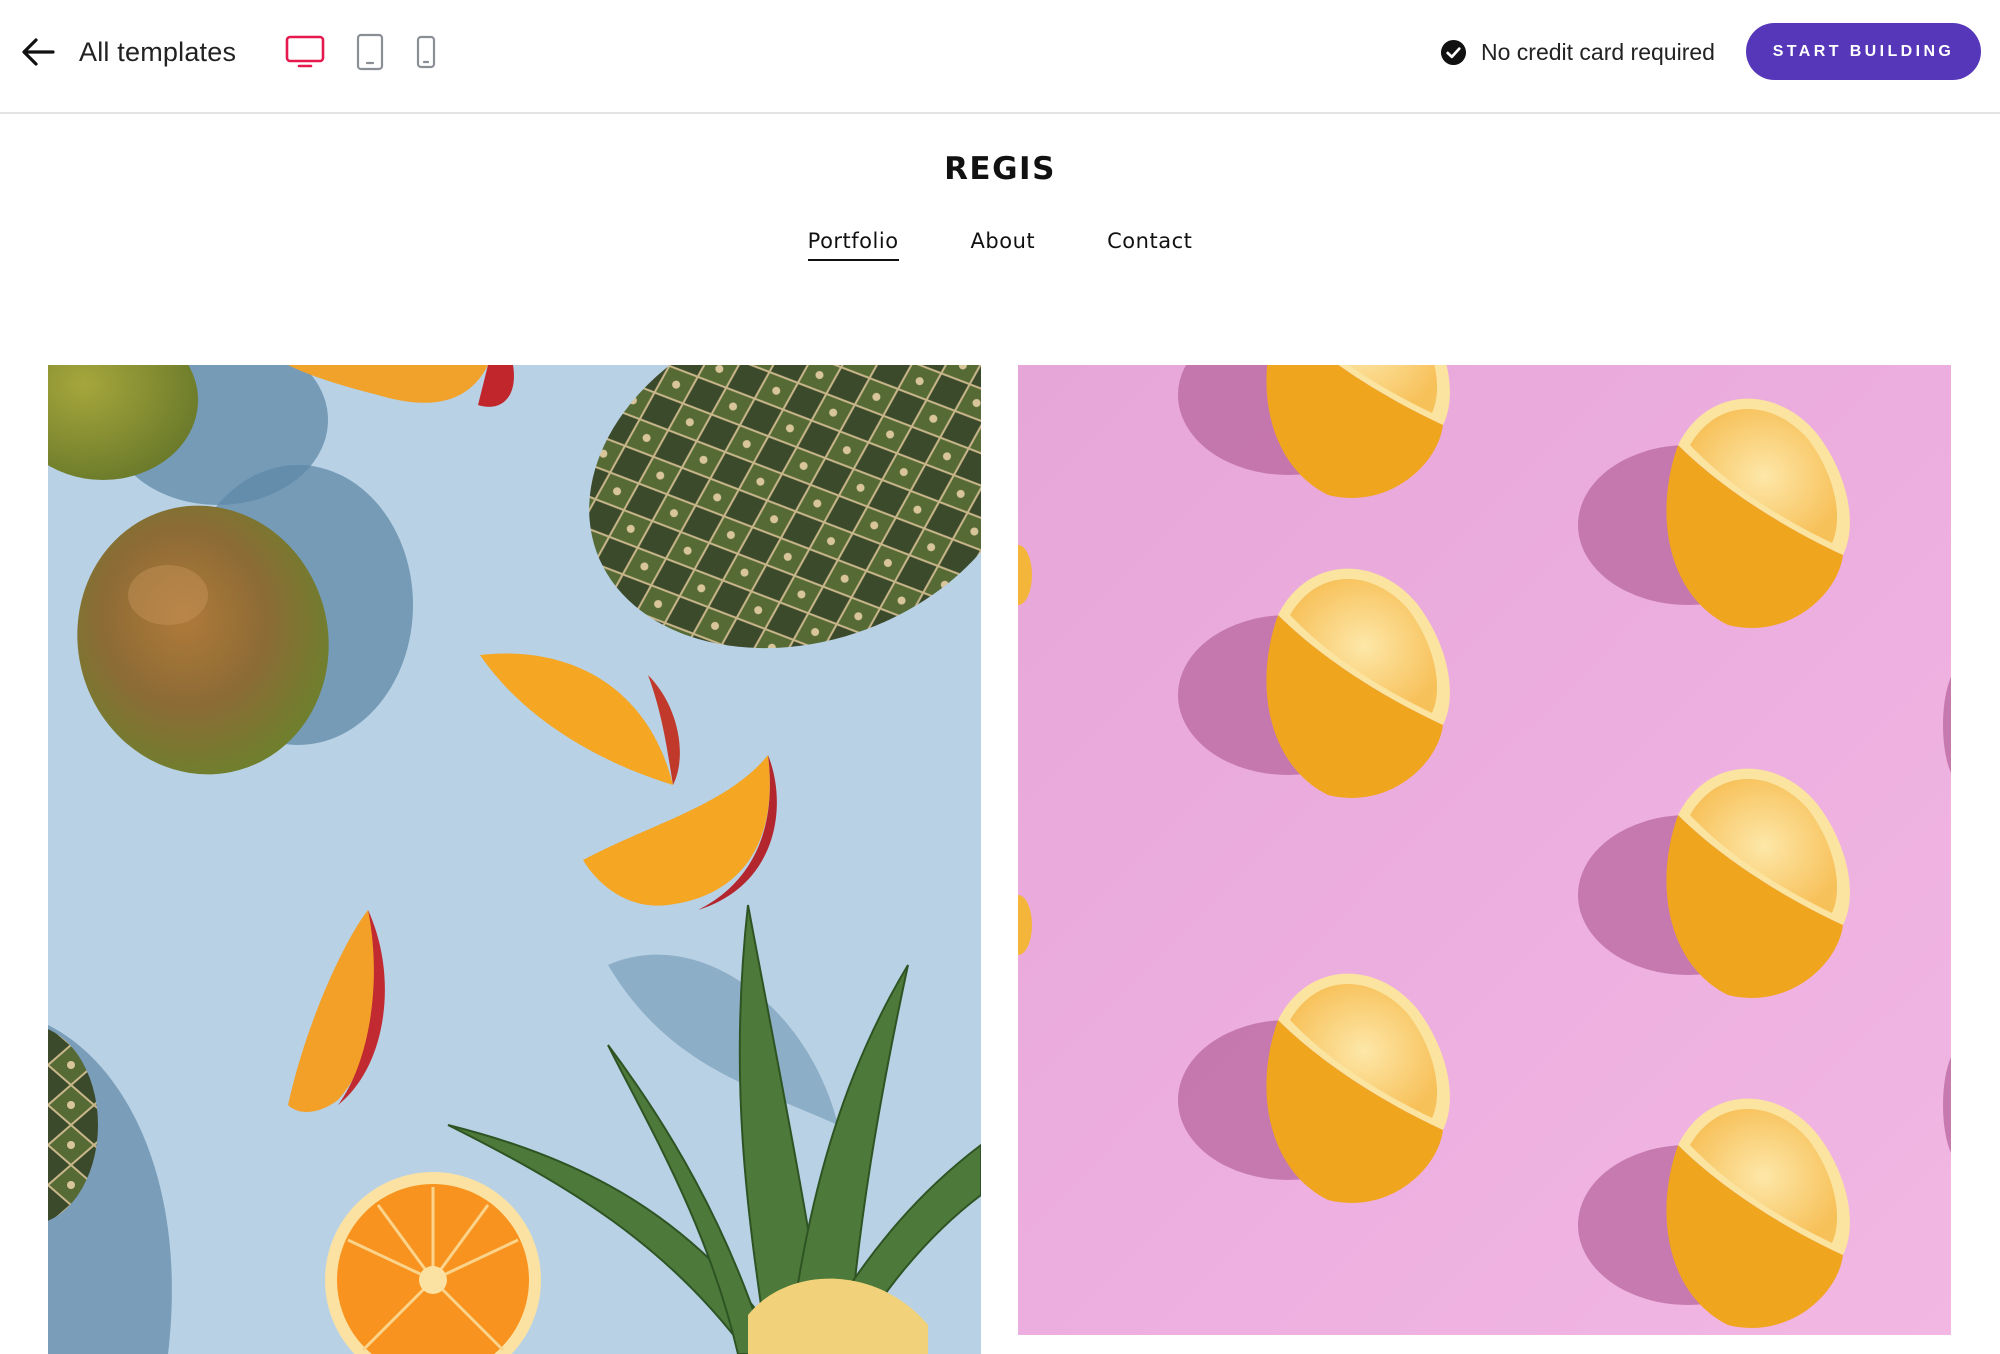 This screenshot has width=2000, height=1354. I want to click on start-building-button: START BUILDING, so click(1863, 51).